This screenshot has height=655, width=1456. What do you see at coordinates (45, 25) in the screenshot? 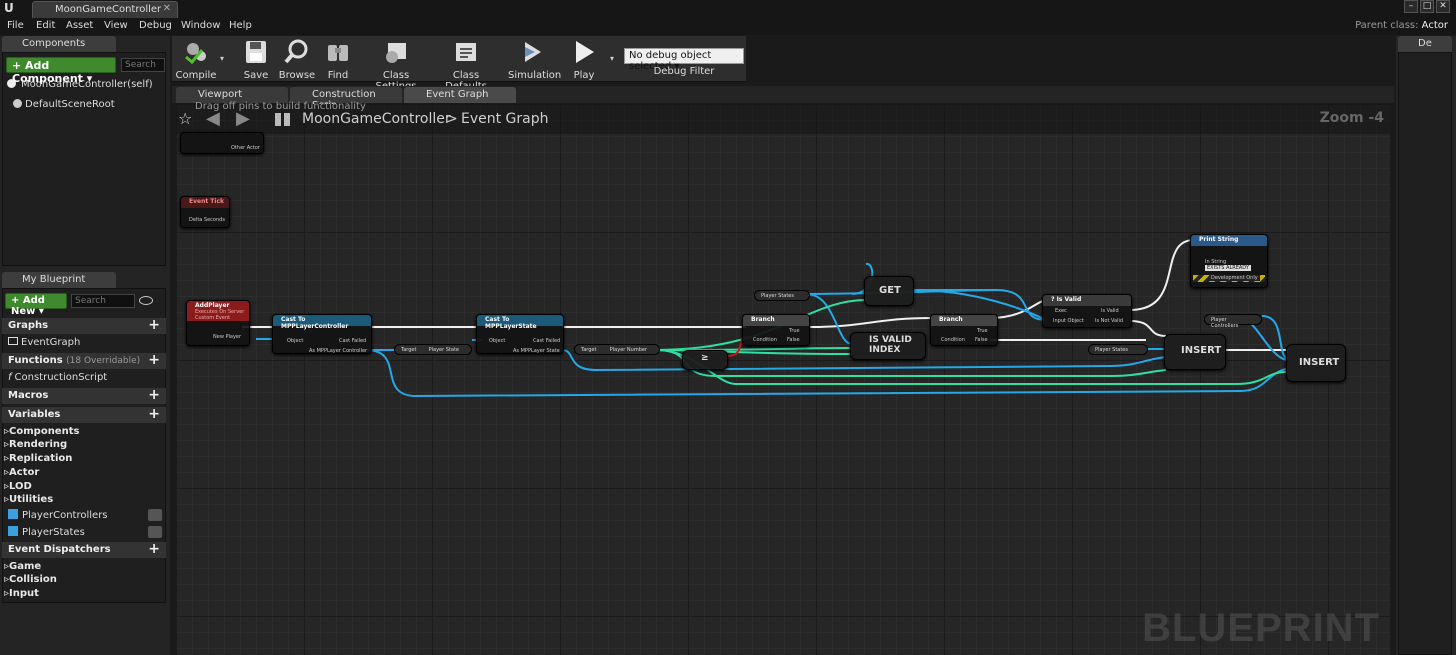
I see `menu-edit: Edit` at bounding box center [45, 25].